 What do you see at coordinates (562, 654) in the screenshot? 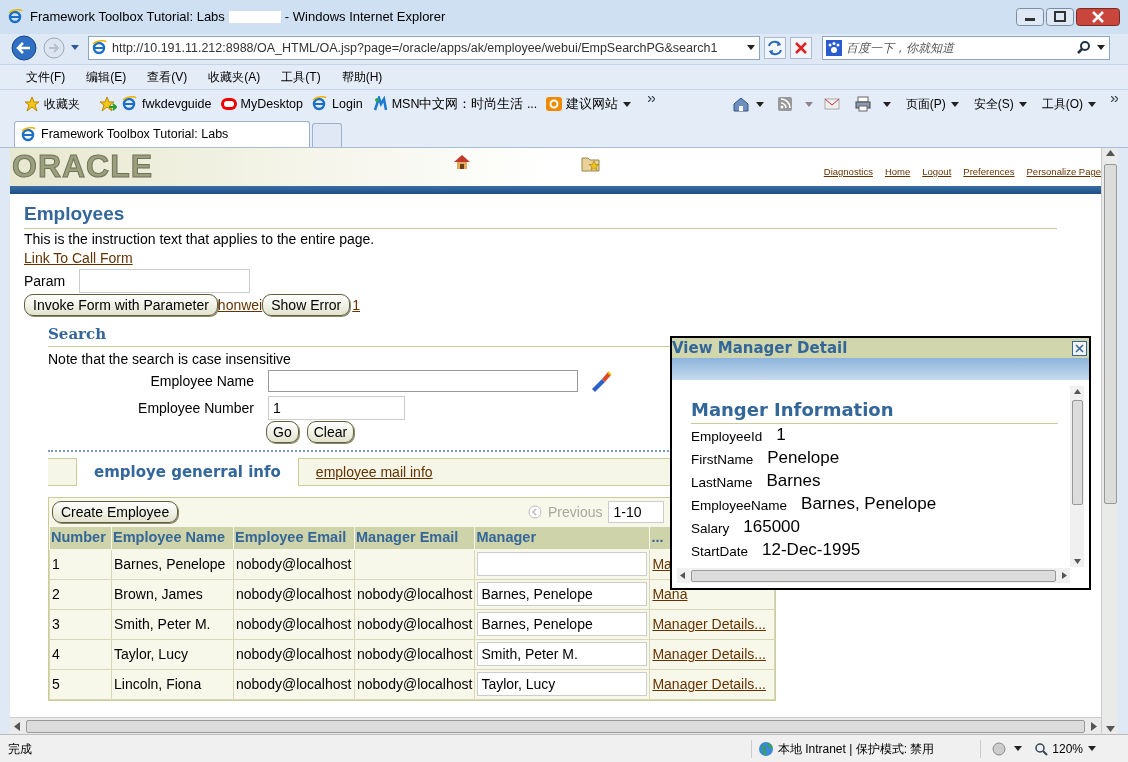
I see `manager-field: Smith, Peter M.` at bounding box center [562, 654].